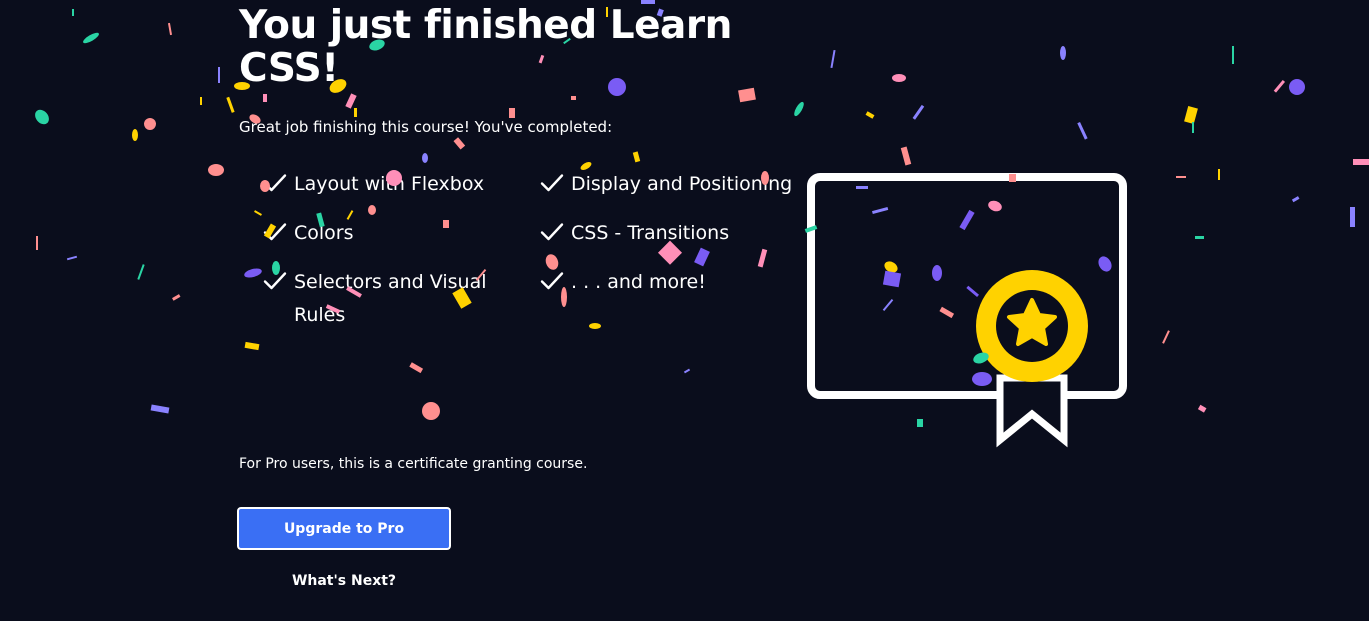  What do you see at coordinates (967, 310) in the screenshot?
I see `certificate-icon` at bounding box center [967, 310].